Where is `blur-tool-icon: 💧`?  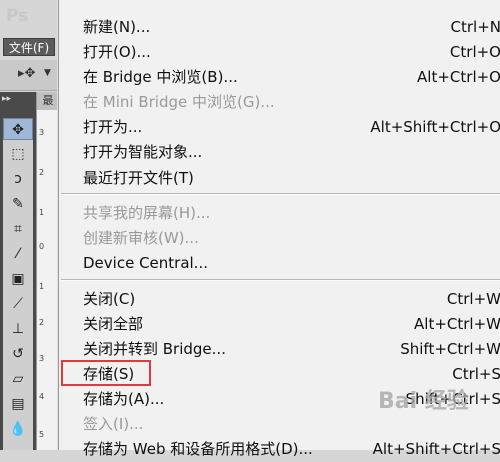
blur-tool-icon: 💧 is located at coordinates (18, 429).